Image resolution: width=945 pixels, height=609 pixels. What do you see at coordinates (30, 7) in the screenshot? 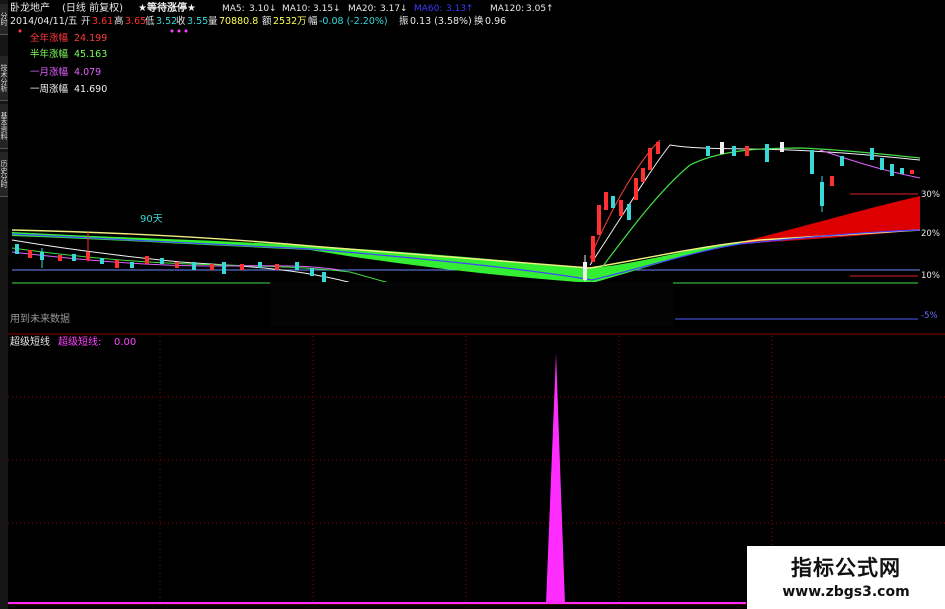
I see `stock-name: 卧龙地产` at bounding box center [30, 7].